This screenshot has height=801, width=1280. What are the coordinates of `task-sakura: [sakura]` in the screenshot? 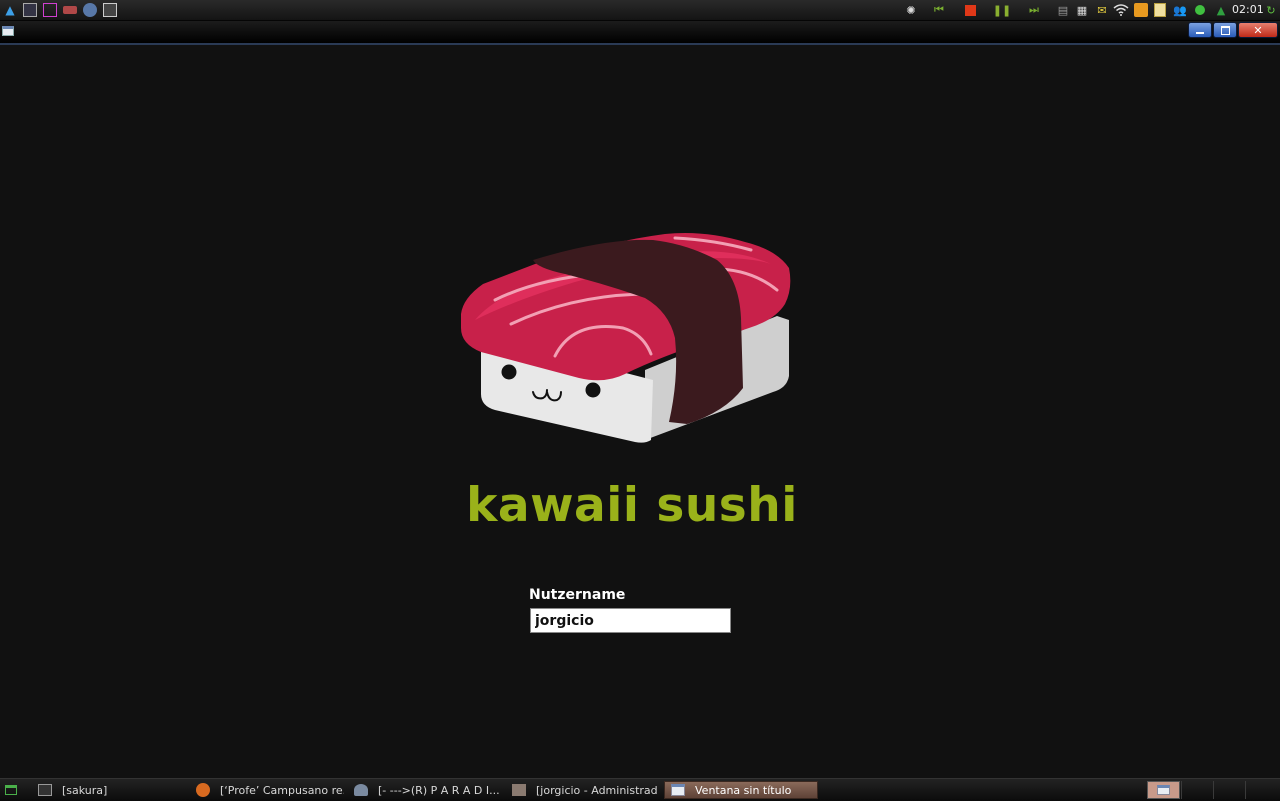 It's located at (113, 790).